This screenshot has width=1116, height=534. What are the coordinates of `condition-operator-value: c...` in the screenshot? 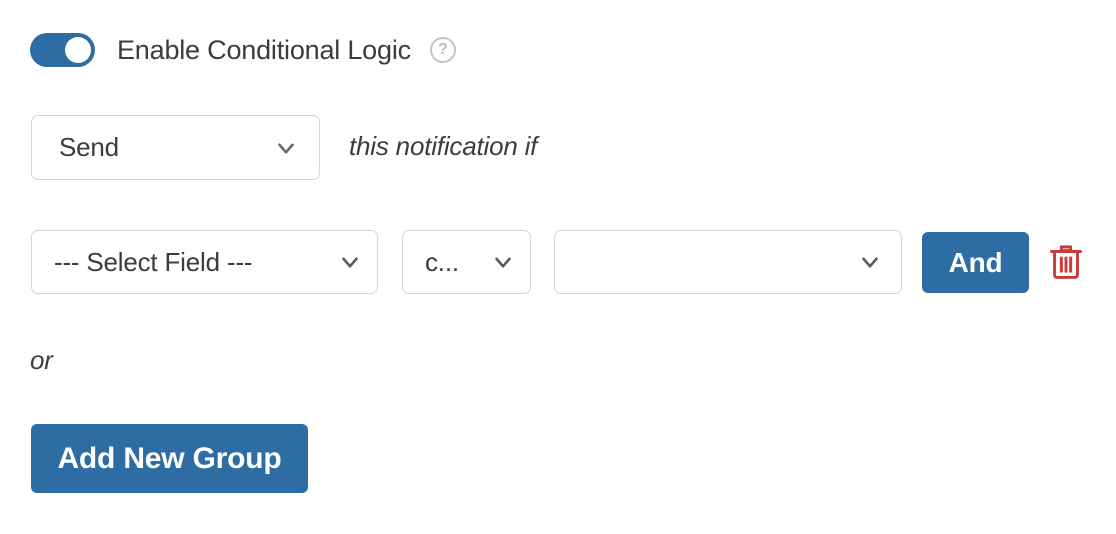 It's located at (442, 261).